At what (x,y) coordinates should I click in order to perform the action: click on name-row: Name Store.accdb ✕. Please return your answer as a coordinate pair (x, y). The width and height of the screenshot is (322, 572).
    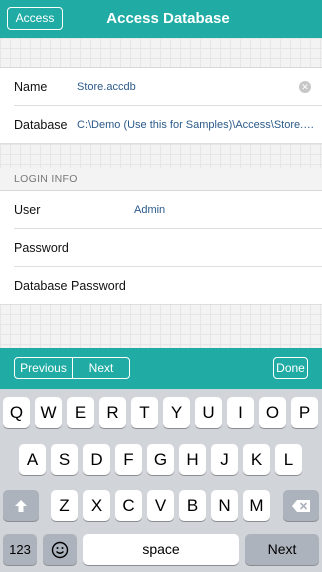
    Looking at the image, I should click on (161, 87).